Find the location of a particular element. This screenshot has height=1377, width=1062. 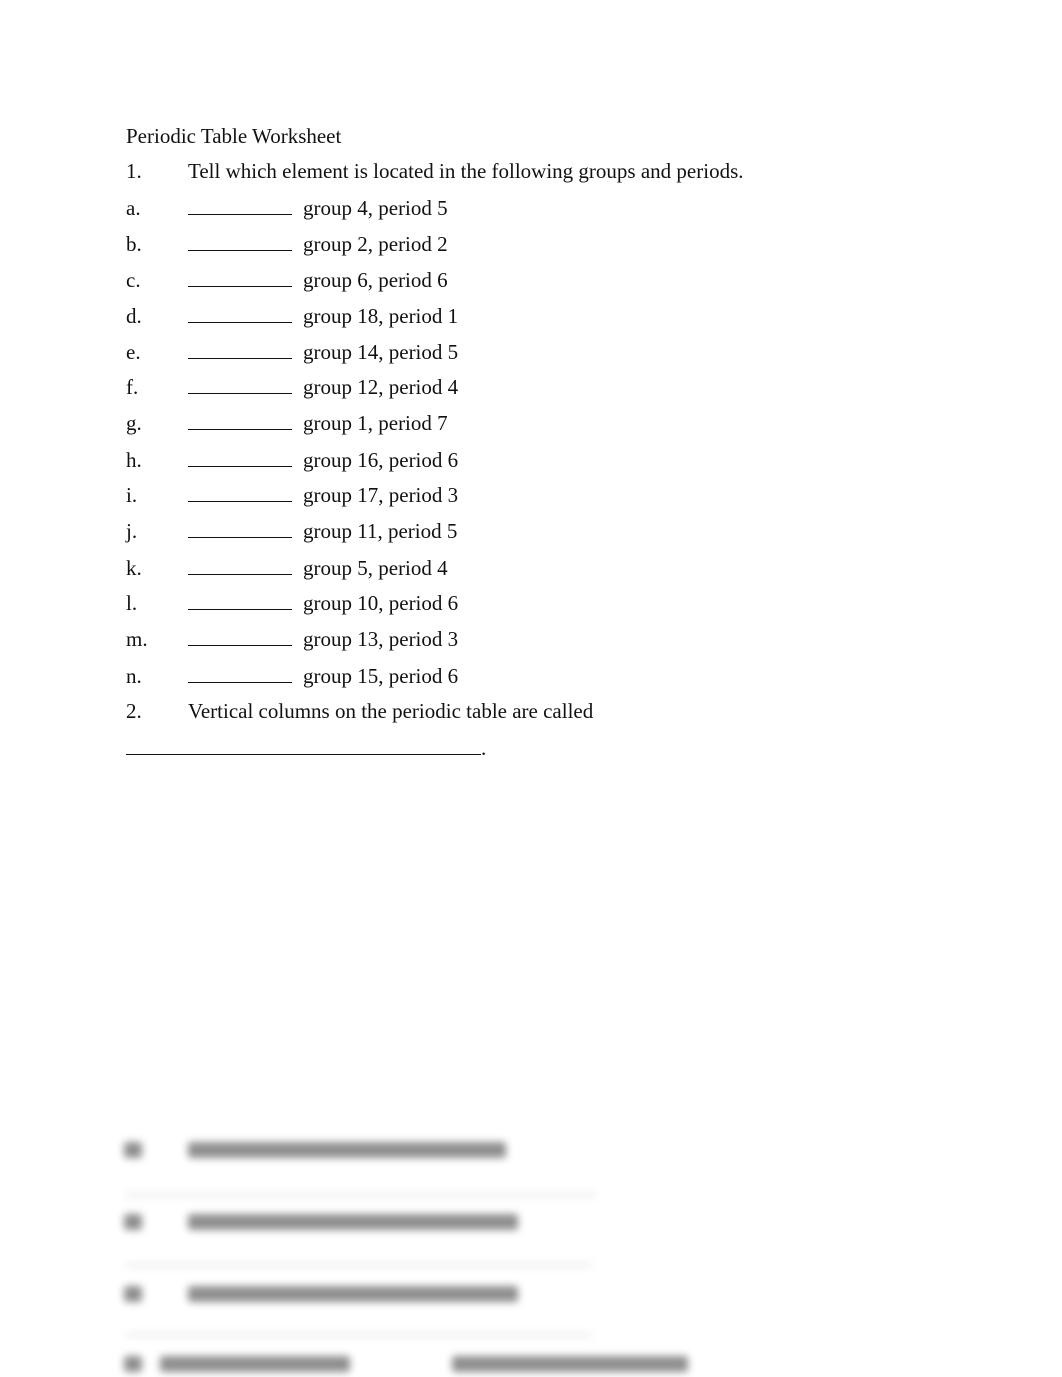

list-item: k. group 5, period 4 is located at coordinates (531, 568).